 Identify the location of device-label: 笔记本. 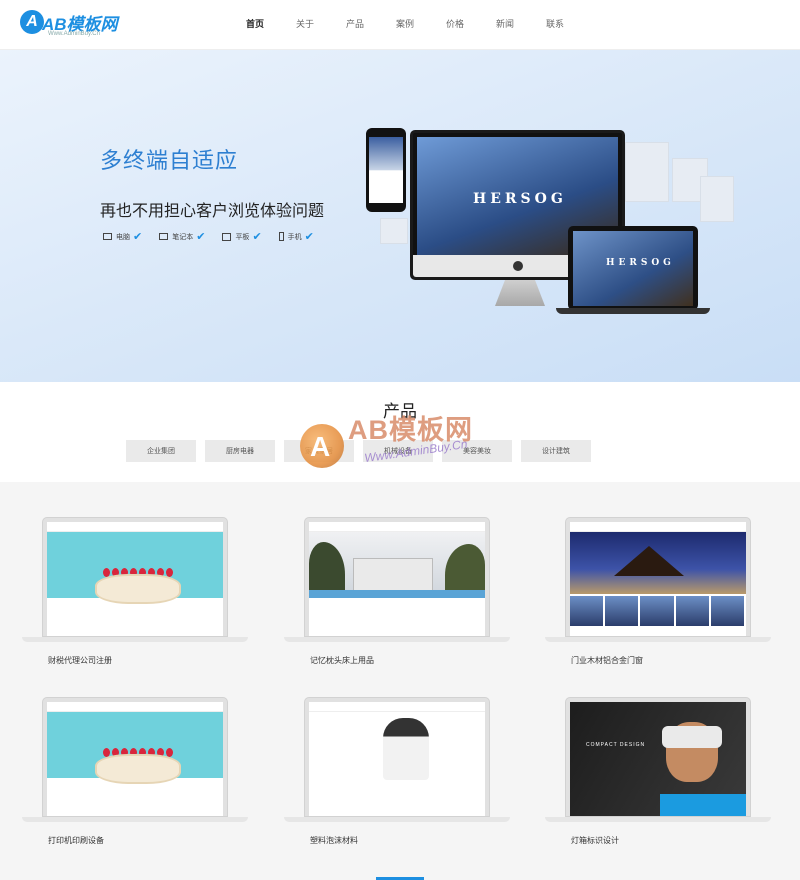
(183, 236).